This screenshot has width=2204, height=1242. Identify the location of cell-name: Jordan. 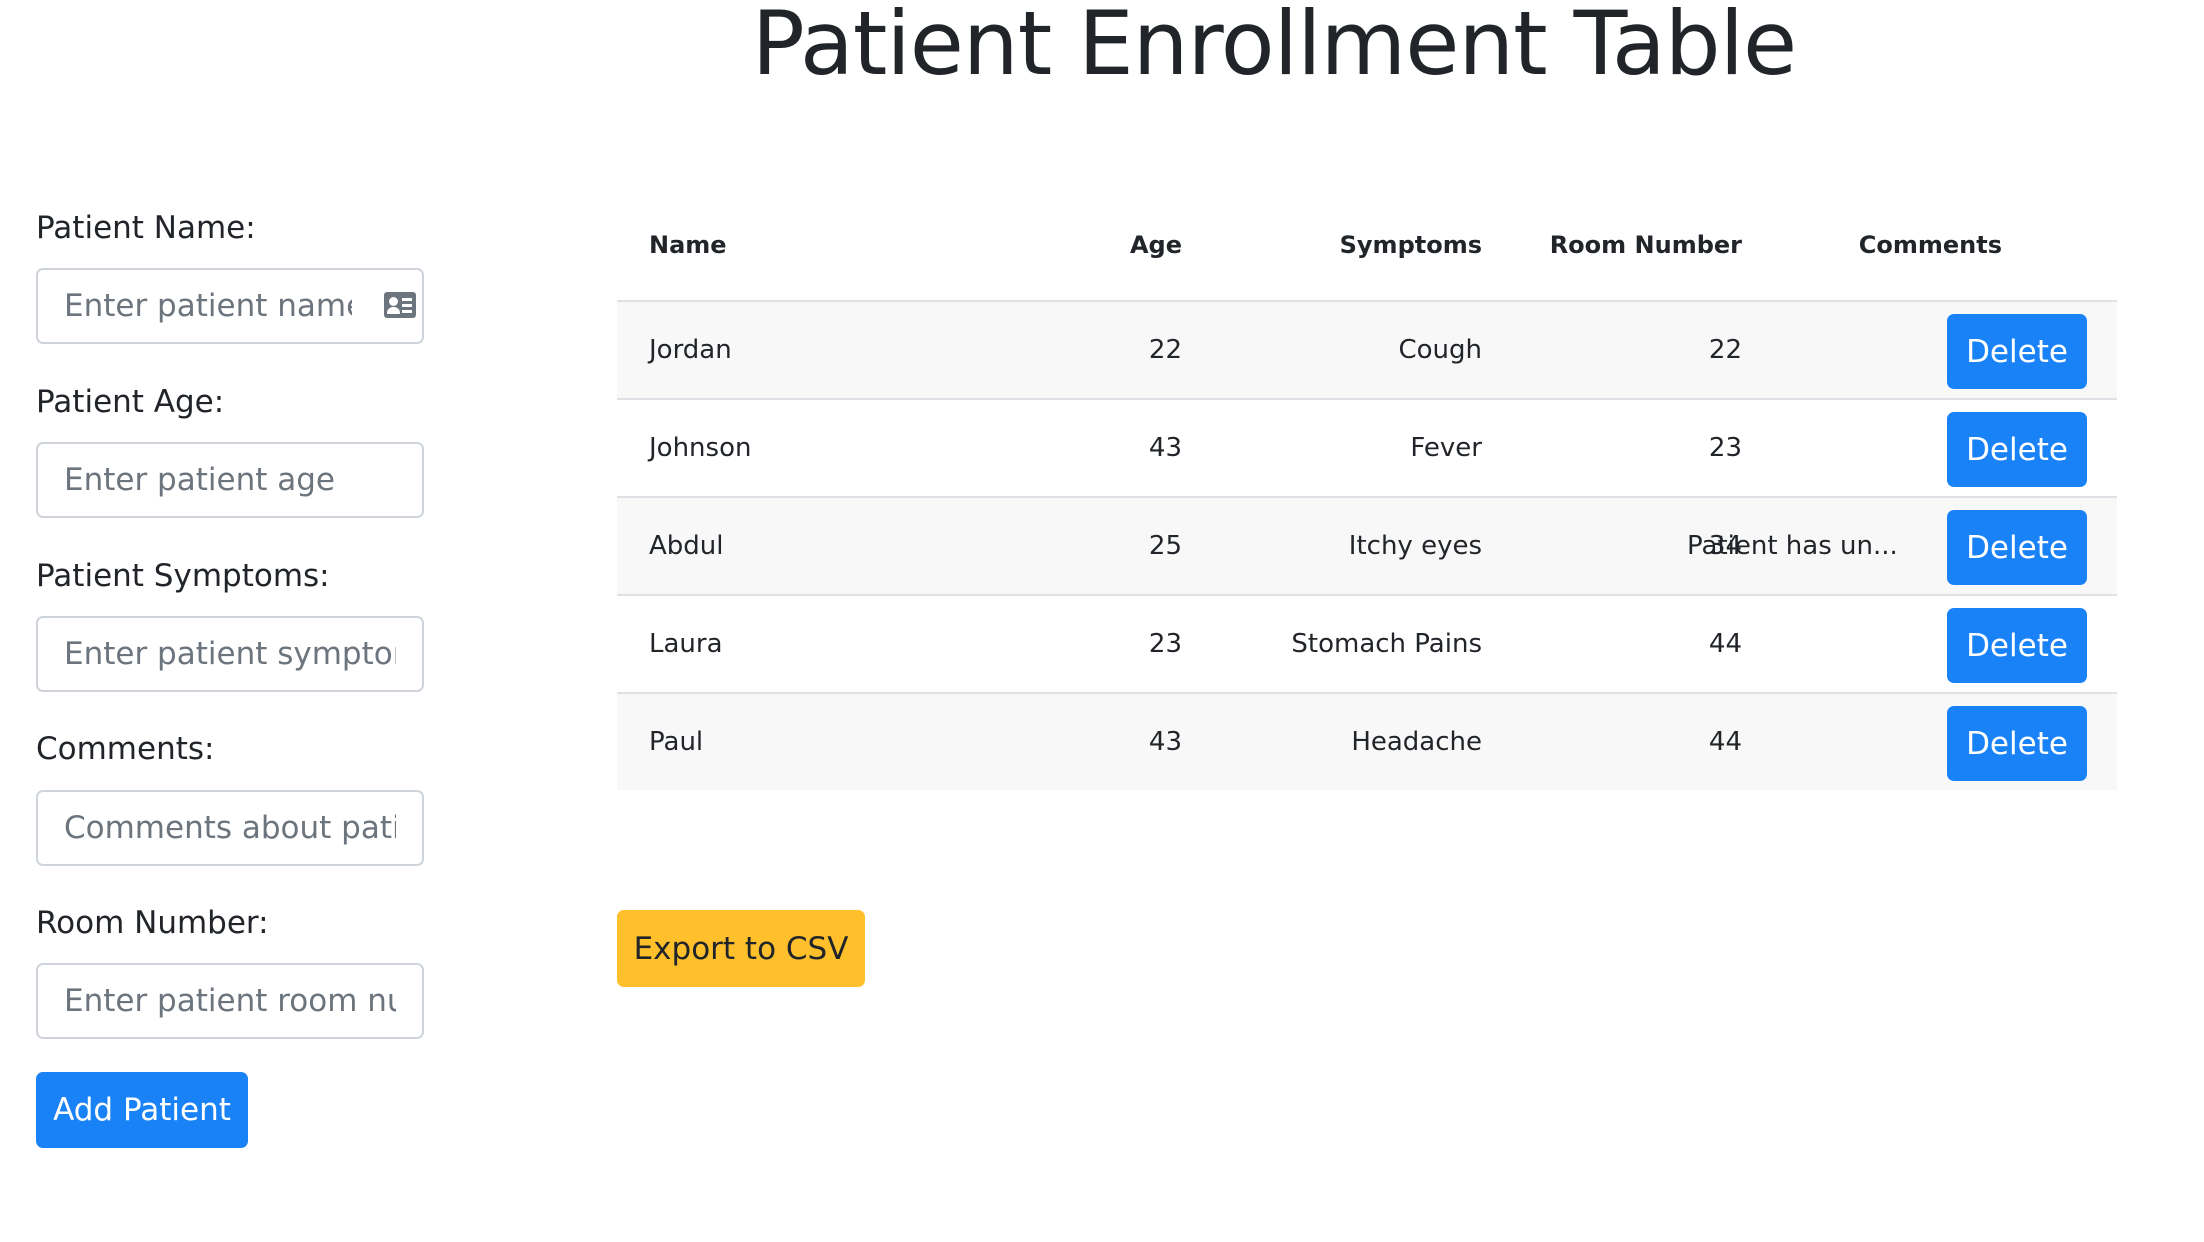
(690, 350).